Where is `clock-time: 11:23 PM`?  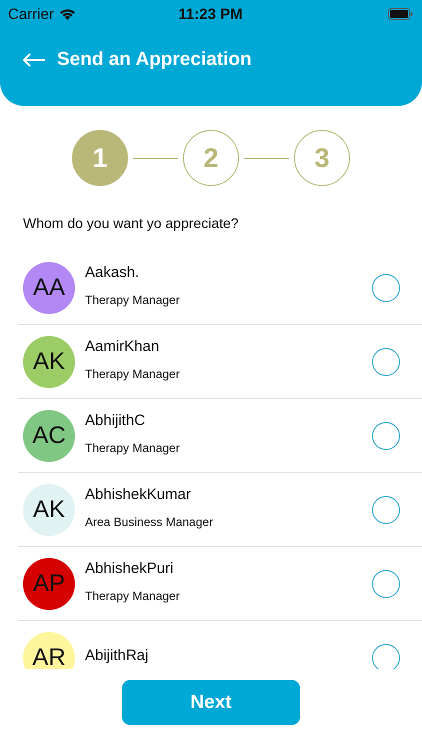
clock-time: 11:23 PM is located at coordinates (210, 14).